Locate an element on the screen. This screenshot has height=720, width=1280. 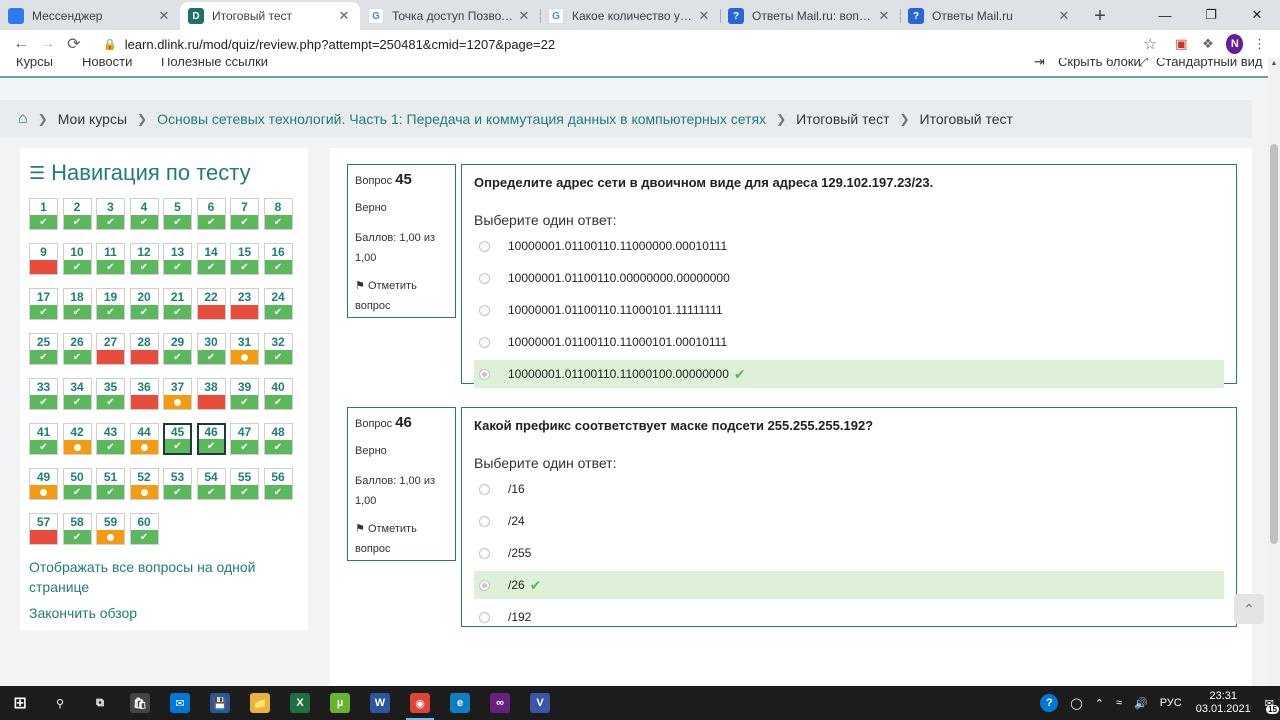
new-tab-button: + is located at coordinates (1100, 16).